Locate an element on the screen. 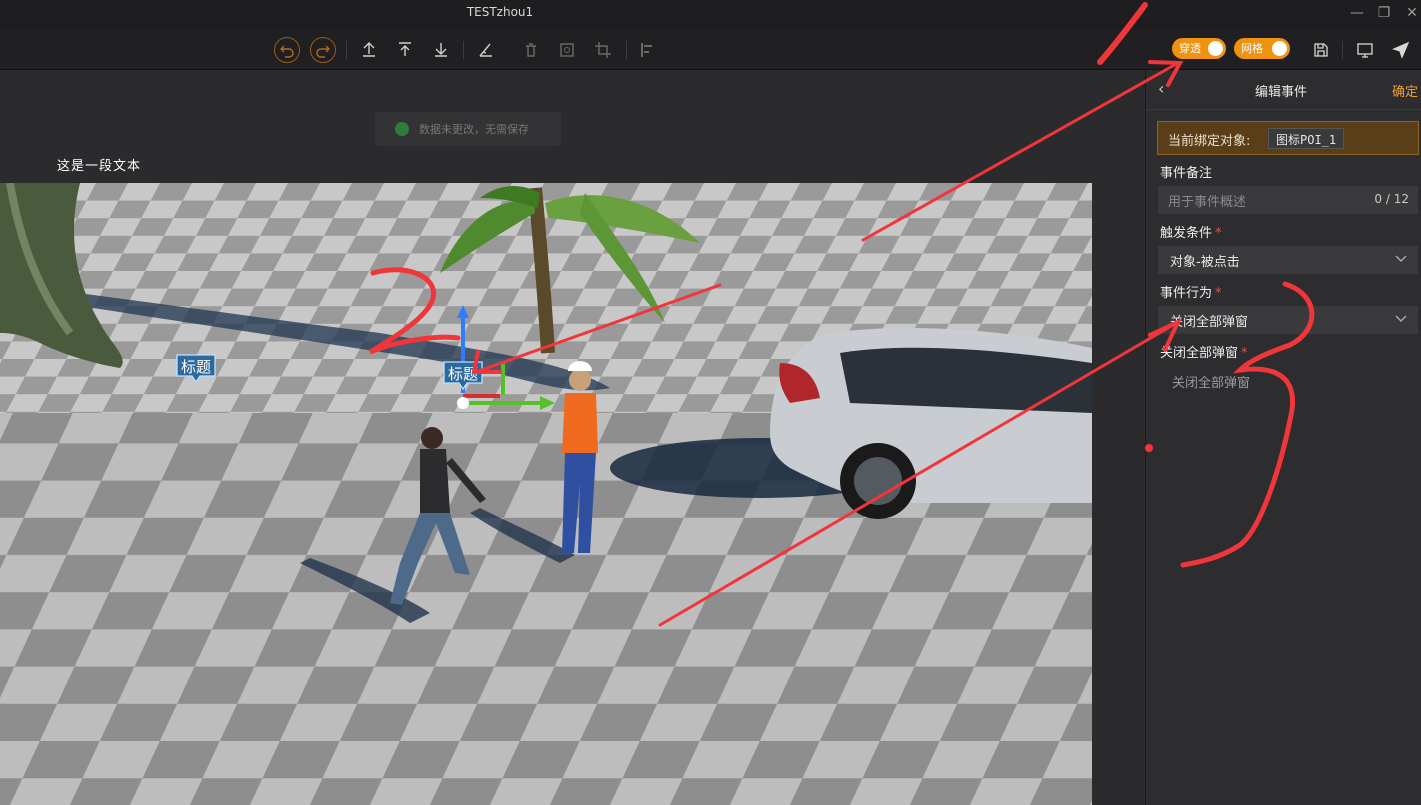 Image resolution: width=1421 pixels, height=805 pixels. measure-button is located at coordinates (486, 50).